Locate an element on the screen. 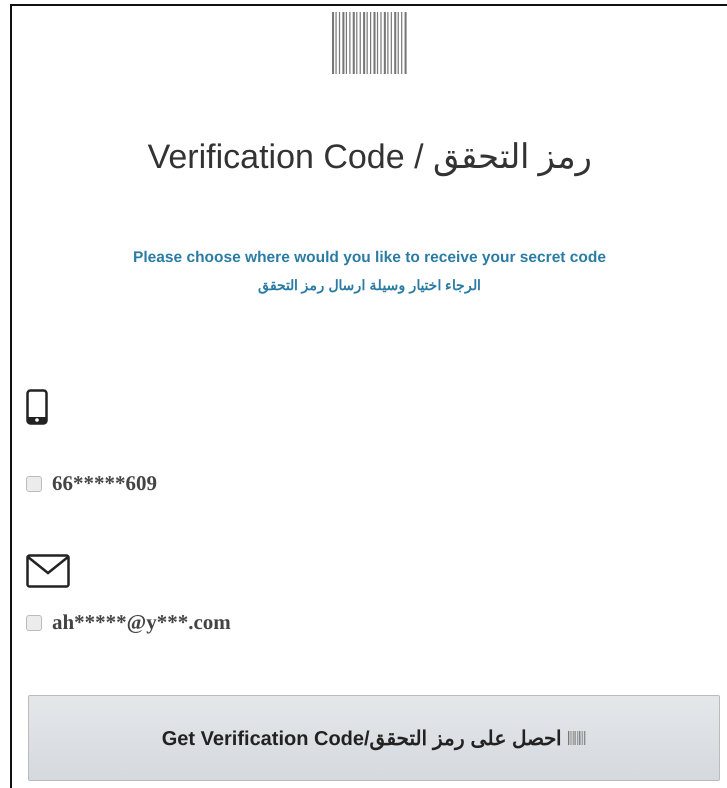 The height and width of the screenshot is (788, 727). phone-icon is located at coordinates (37, 407).